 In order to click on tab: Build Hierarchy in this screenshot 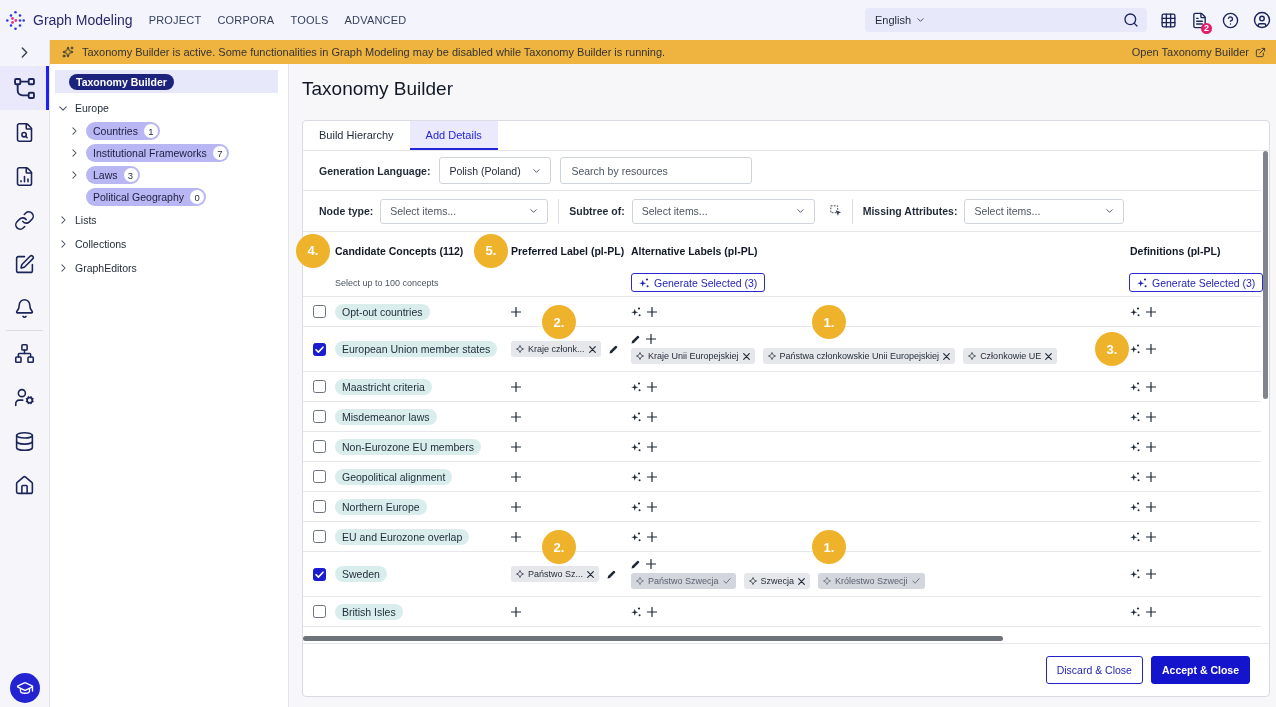, I will do `click(356, 135)`.